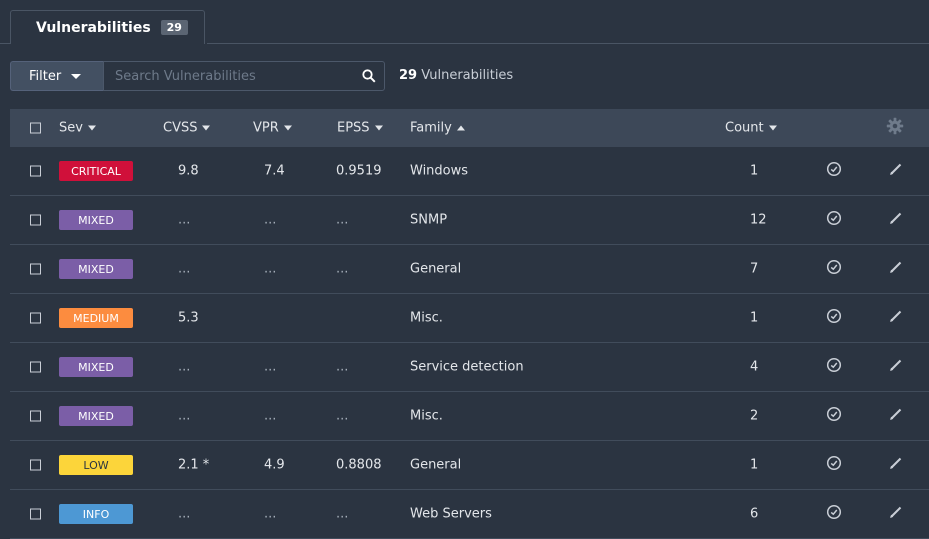 This screenshot has width=929, height=539. I want to click on filter-button: Filter, so click(56, 76).